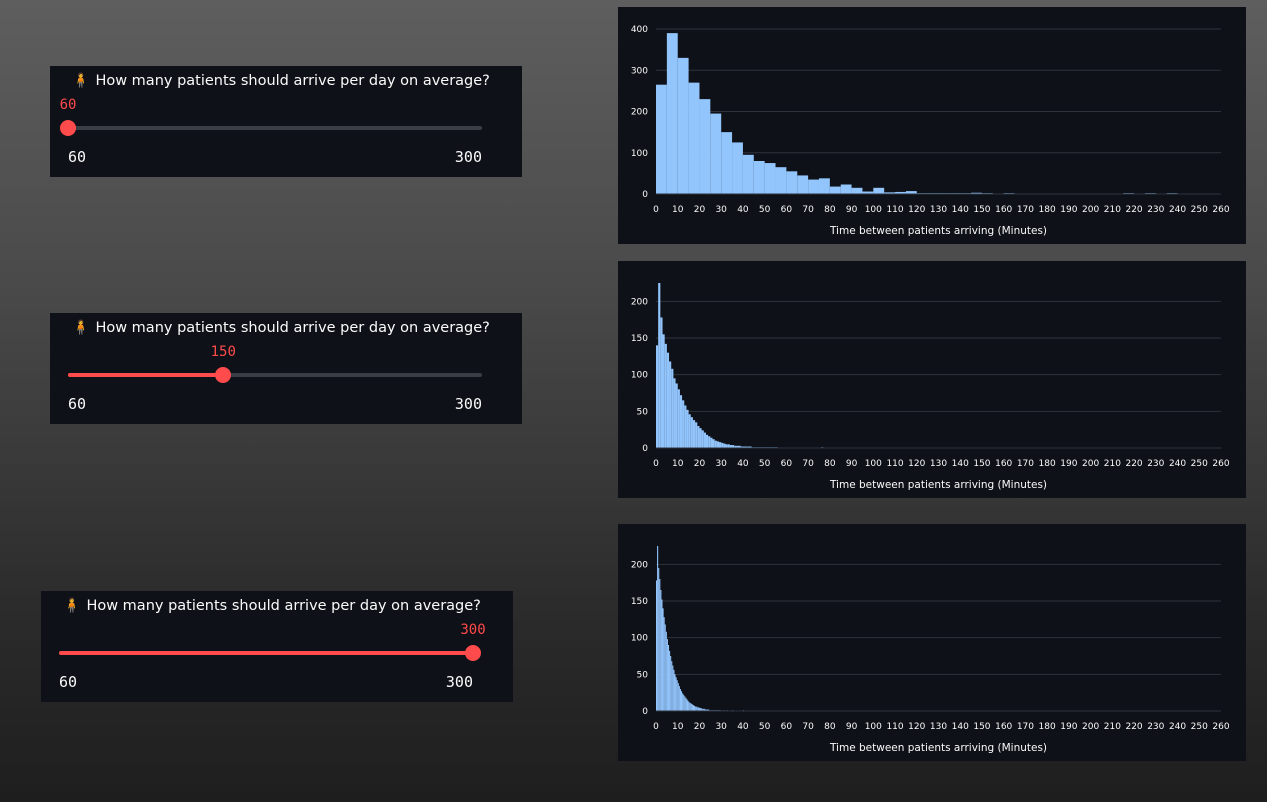  I want to click on x-axis-title: Time between patients arriving (Minutes), so click(938, 485).